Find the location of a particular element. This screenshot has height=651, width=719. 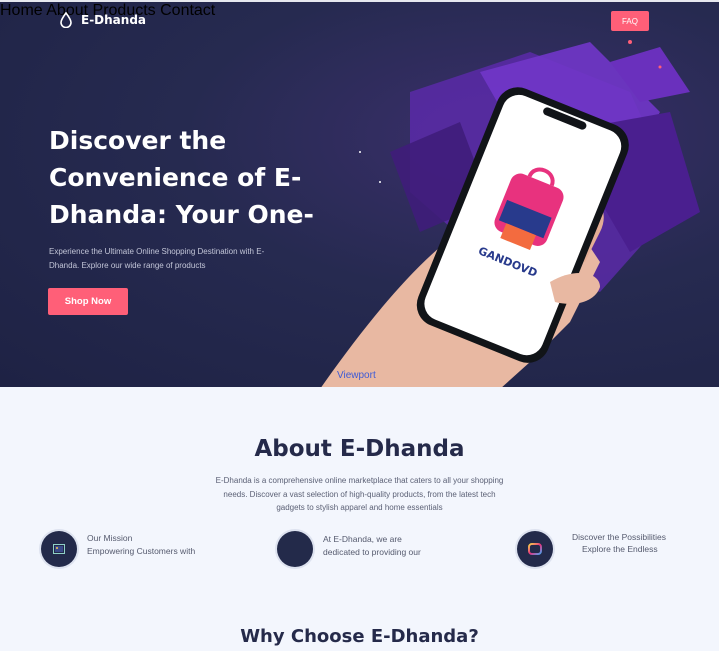

why-choose-title: Why Choose E-Dhanda? is located at coordinates (359, 636).